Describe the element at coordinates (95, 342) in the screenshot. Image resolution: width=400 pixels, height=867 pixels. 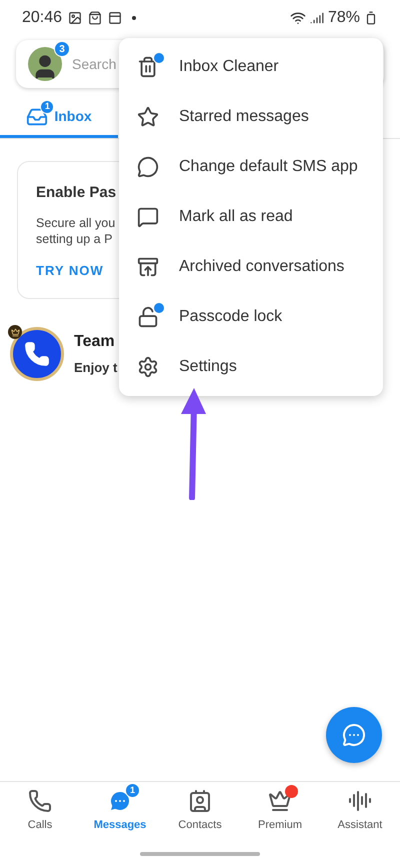
I see `contact-name: Team` at that location.